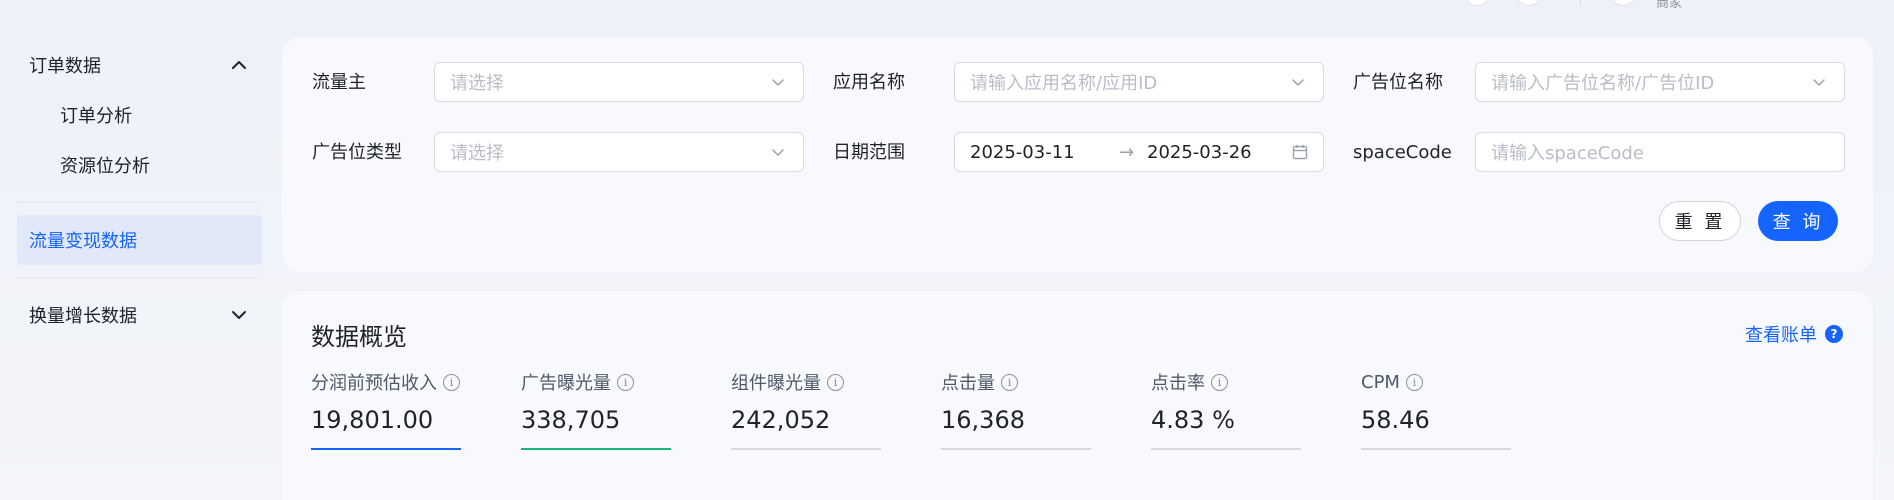  What do you see at coordinates (1623, 3) in the screenshot?
I see `avatar` at bounding box center [1623, 3].